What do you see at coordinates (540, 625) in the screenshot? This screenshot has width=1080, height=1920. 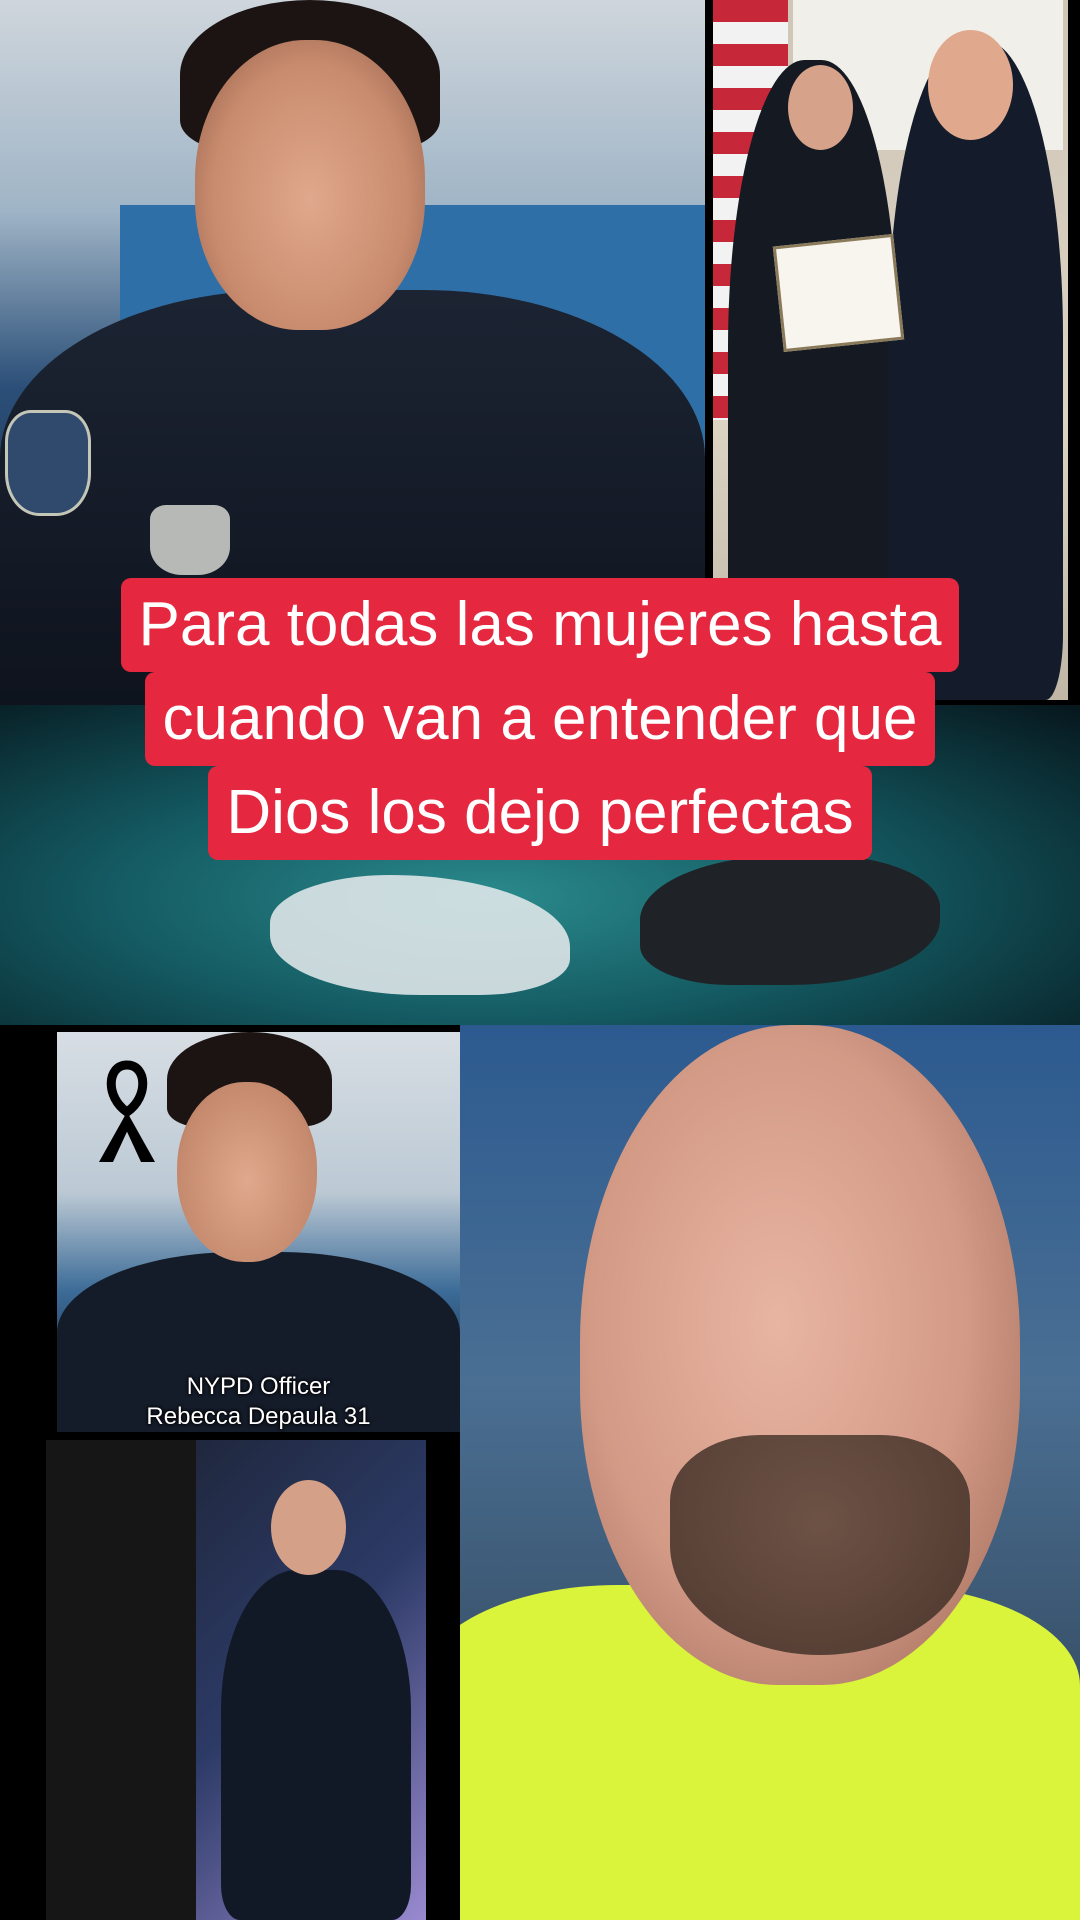 I see `caption-line-1: Para todas las mujeres hasta` at bounding box center [540, 625].